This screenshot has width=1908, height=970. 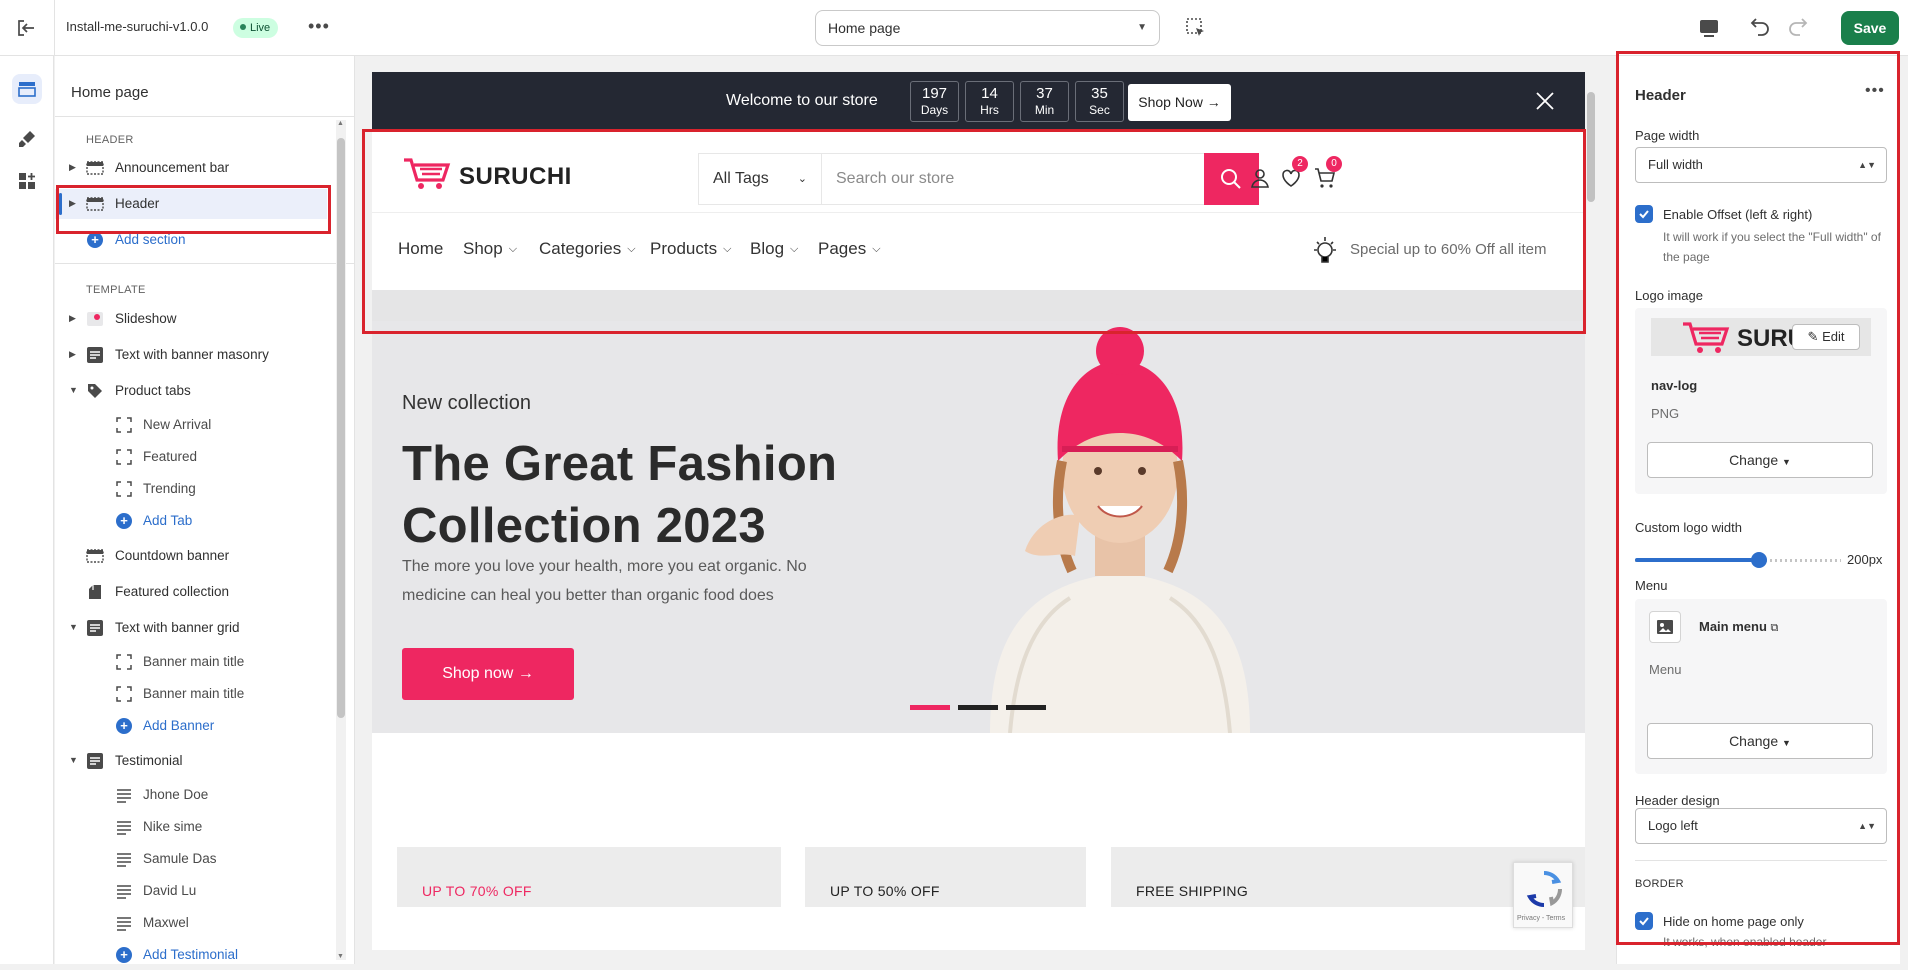 What do you see at coordinates (191, 891) in the screenshot?
I see `block-testimonial-item: David Lu` at bounding box center [191, 891].